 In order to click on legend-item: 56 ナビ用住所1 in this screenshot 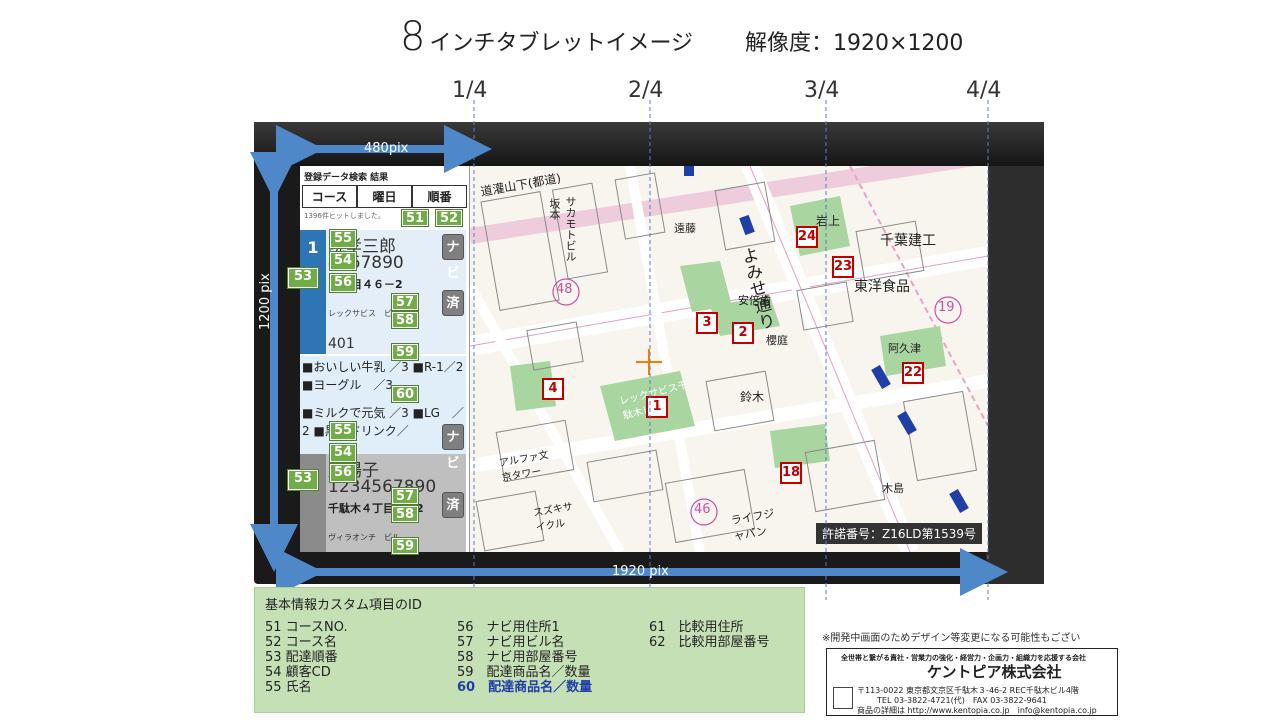, I will do `click(508, 627)`.